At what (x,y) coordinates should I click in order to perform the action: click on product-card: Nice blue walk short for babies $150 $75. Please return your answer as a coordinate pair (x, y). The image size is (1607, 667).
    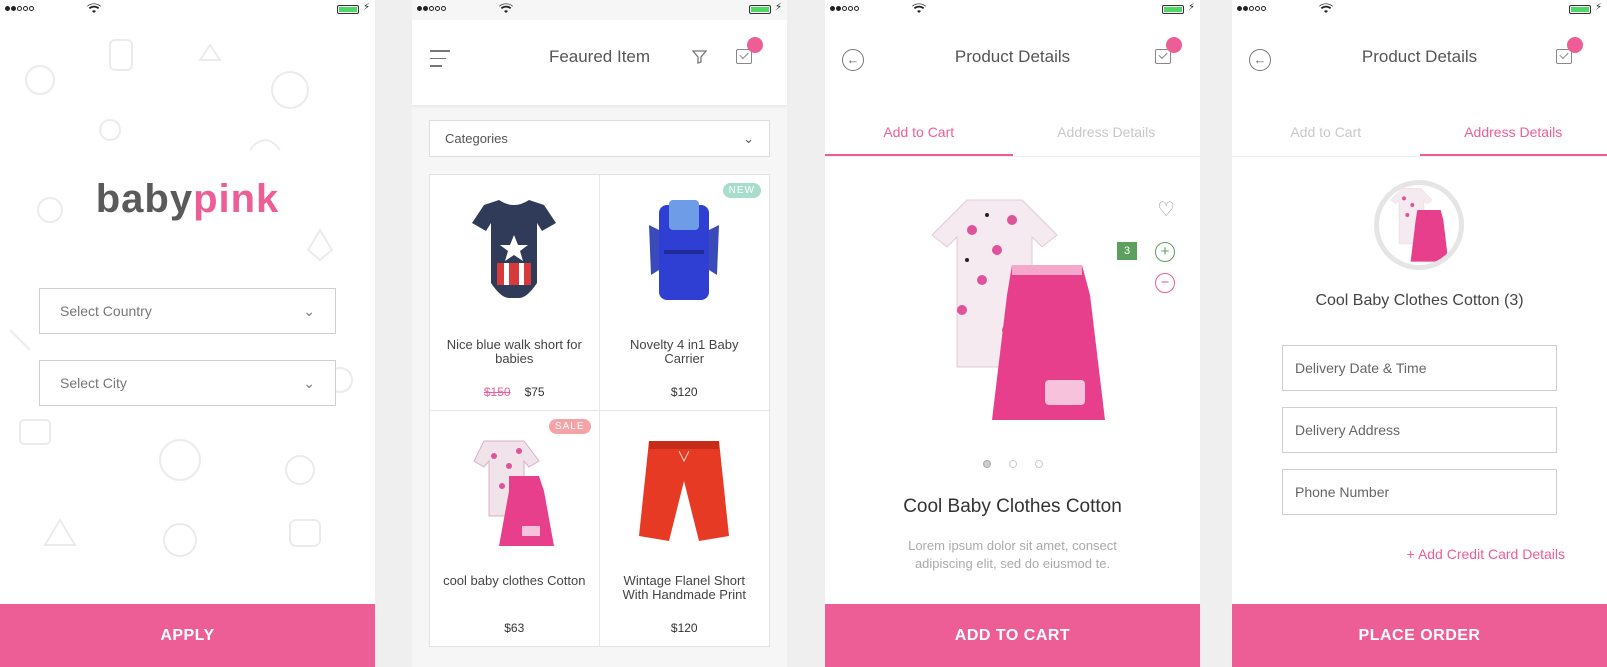
    Looking at the image, I should click on (515, 293).